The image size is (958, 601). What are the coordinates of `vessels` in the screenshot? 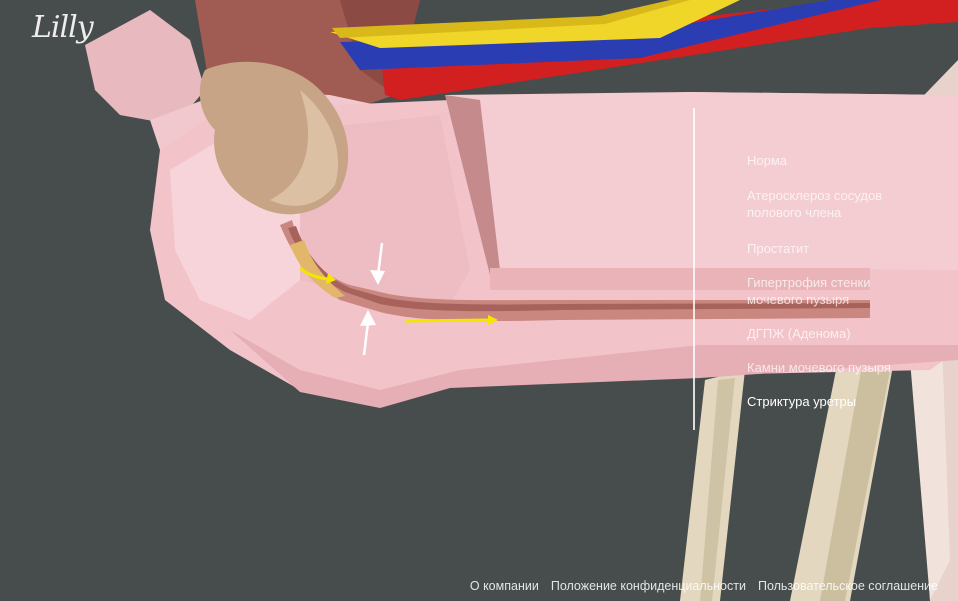 It's located at (644, 50).